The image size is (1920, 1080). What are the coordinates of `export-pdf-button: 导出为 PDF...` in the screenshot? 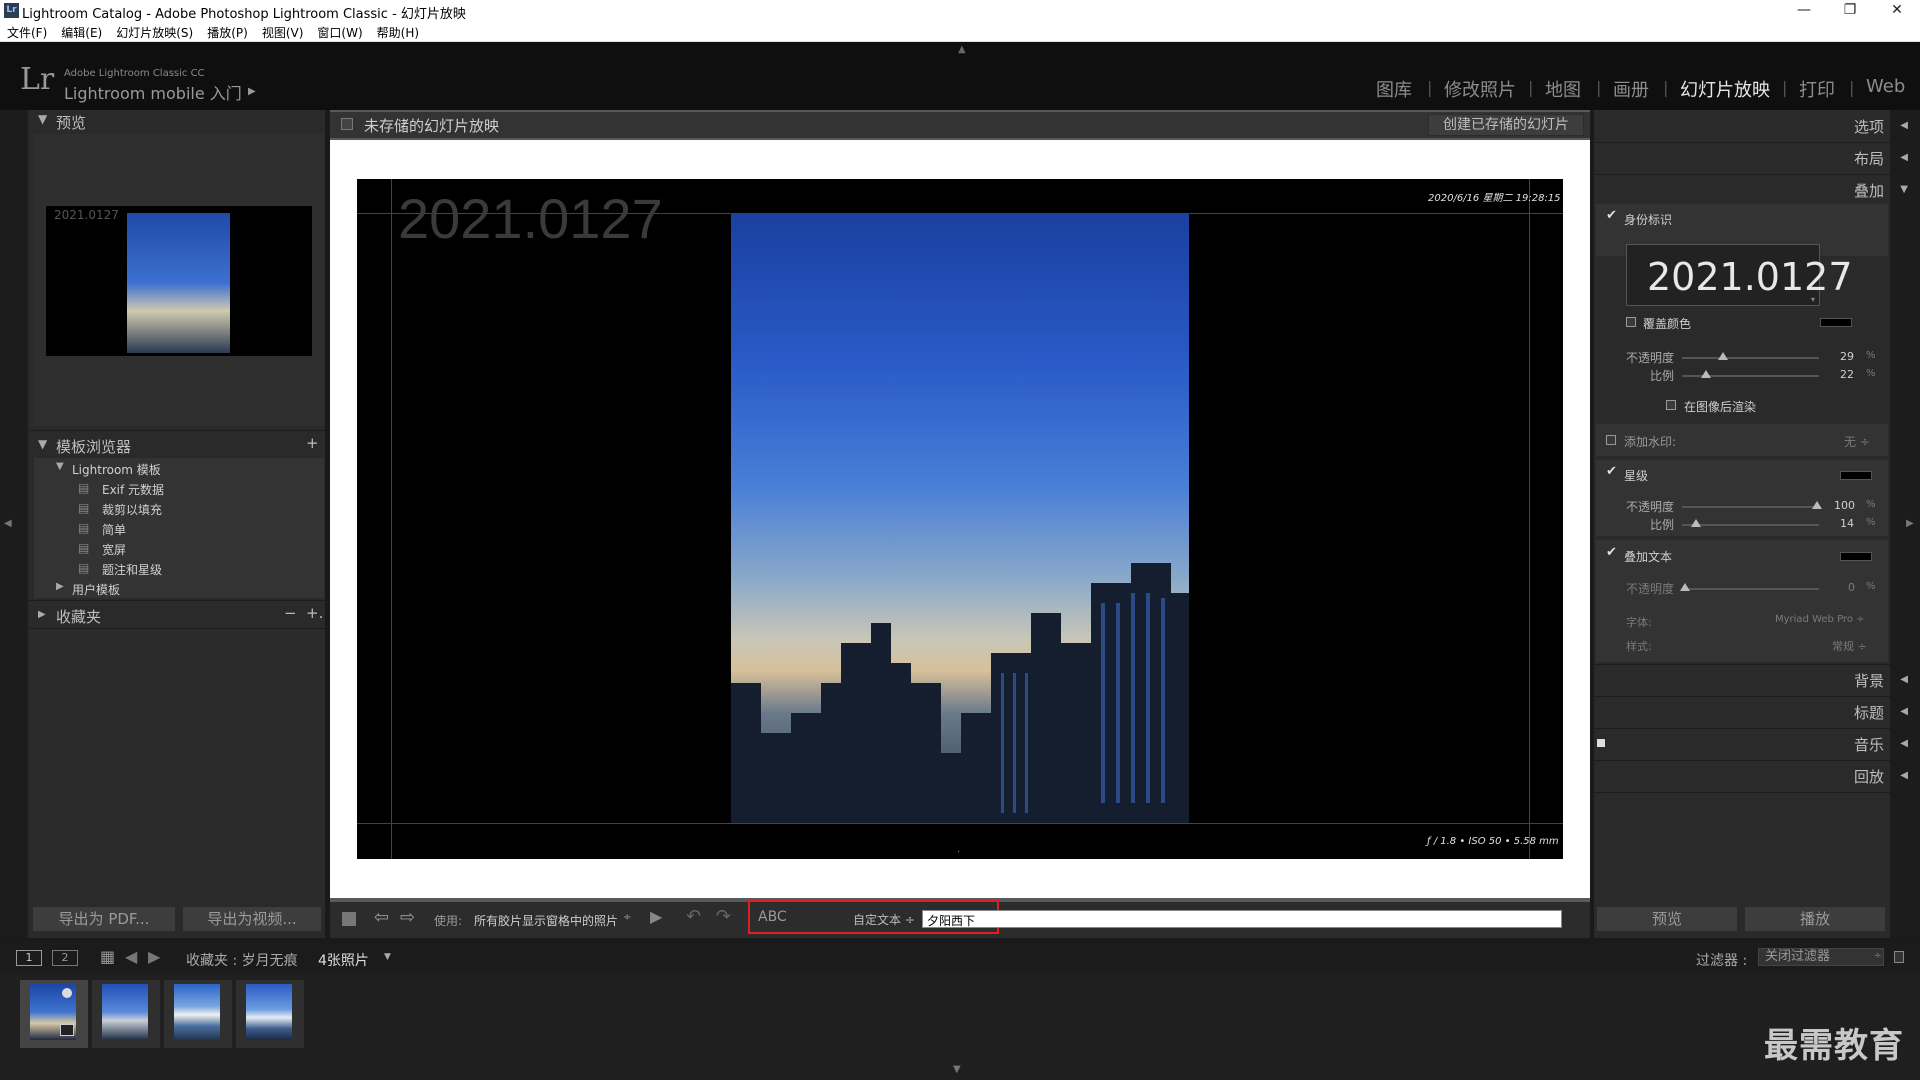 It's located at (104, 919).